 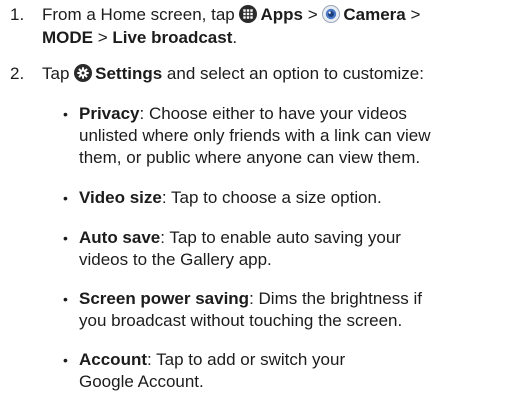 I want to click on option-description: : Tap to enable auto saving your, so click(x=280, y=237).